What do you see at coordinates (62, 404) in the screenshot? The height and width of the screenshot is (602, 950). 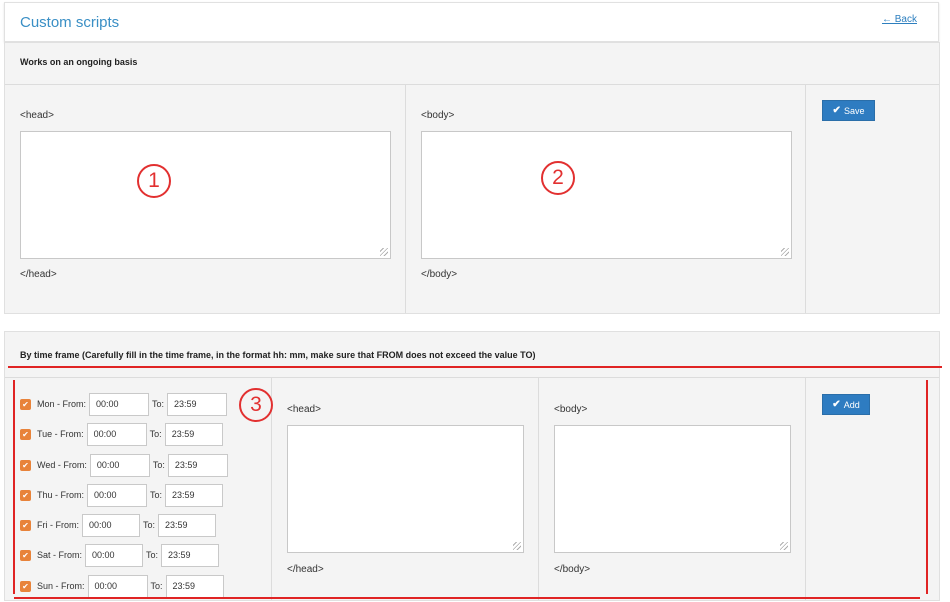 I see `day-label: Mon - From:` at bounding box center [62, 404].